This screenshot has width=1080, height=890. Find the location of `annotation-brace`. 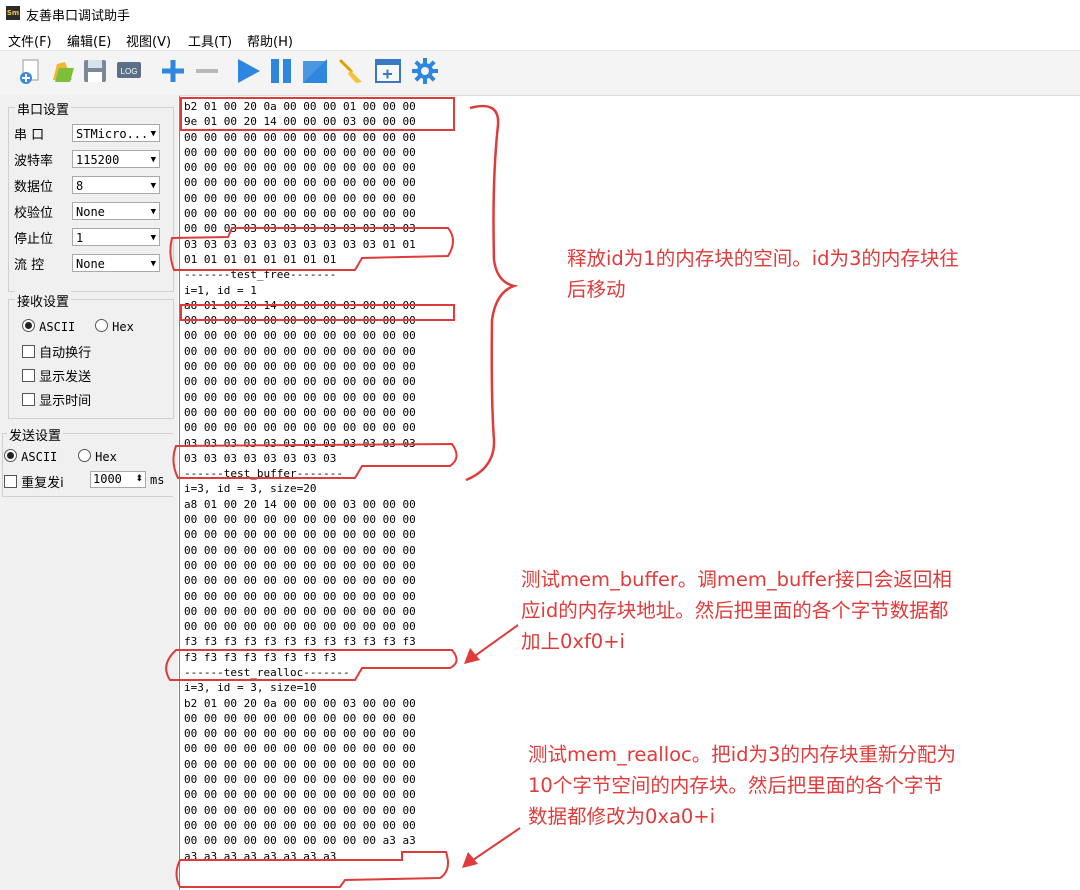

annotation-brace is located at coordinates (492, 293).